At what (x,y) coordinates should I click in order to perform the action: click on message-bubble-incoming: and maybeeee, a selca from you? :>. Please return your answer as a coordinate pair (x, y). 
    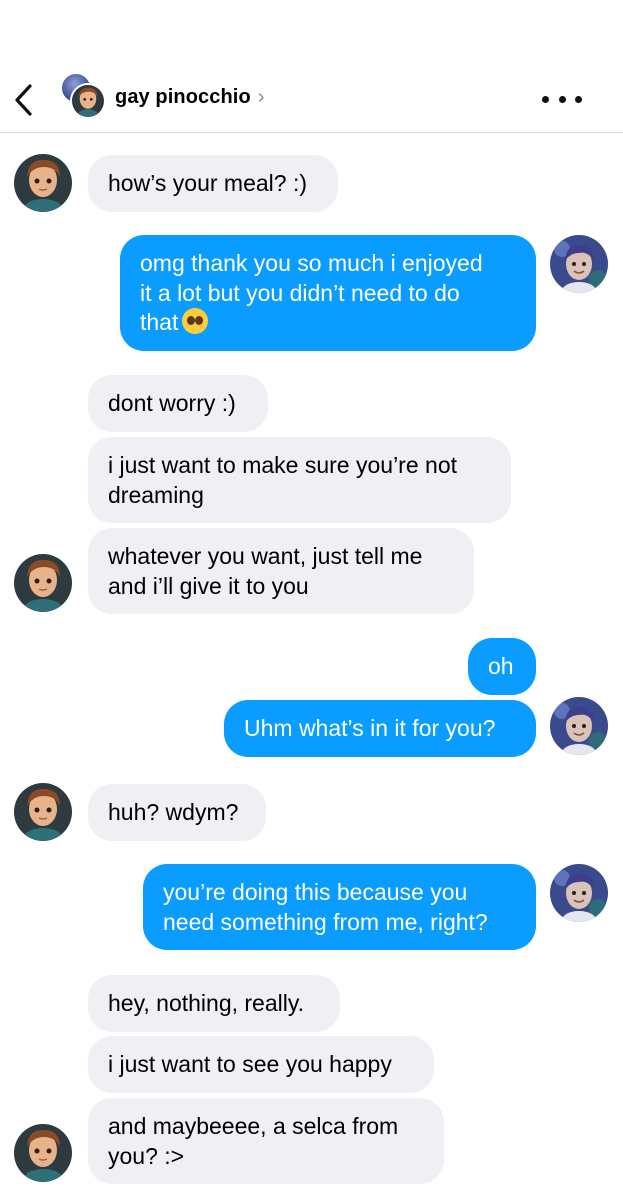
    Looking at the image, I should click on (266, 1141).